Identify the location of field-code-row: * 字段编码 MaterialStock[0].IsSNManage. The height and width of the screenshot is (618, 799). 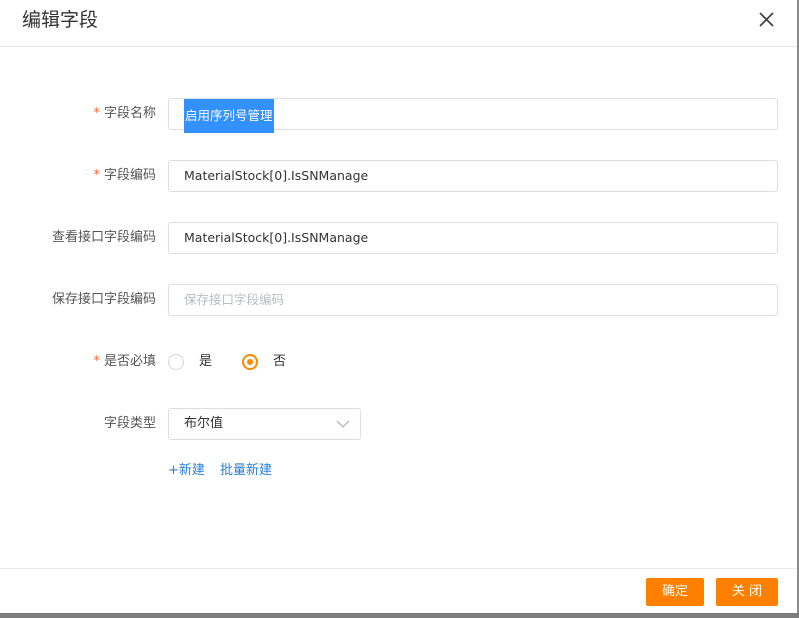
(398, 176).